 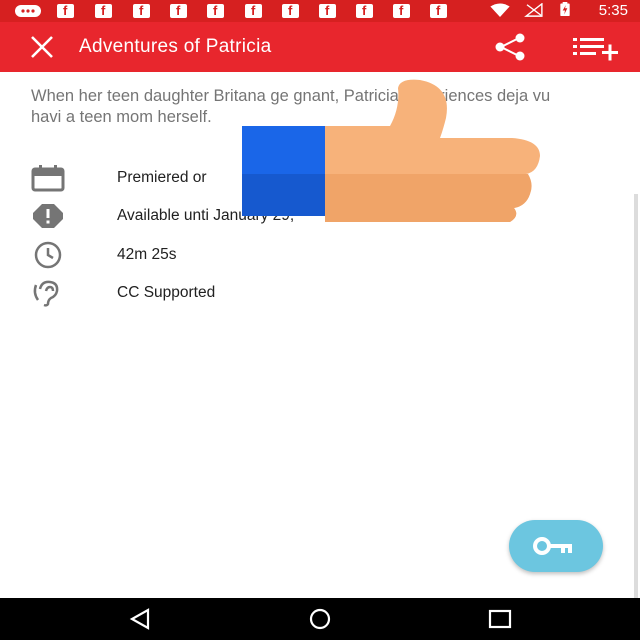 What do you see at coordinates (48, 216) in the screenshot?
I see `alert-octagon-icon` at bounding box center [48, 216].